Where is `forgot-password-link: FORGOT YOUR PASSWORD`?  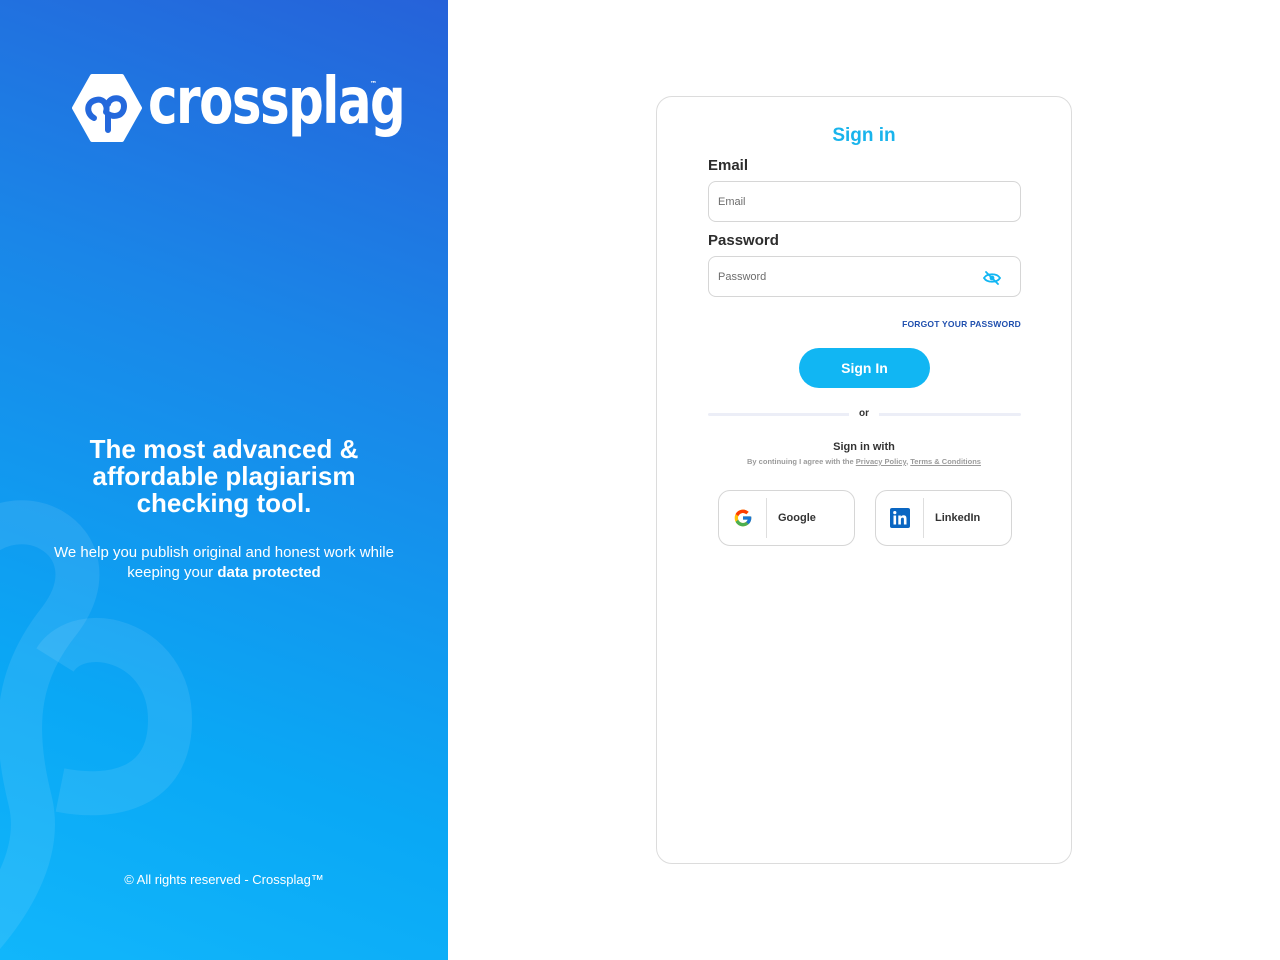
forgot-password-link: FORGOT YOUR PASSWORD is located at coordinates (939, 324).